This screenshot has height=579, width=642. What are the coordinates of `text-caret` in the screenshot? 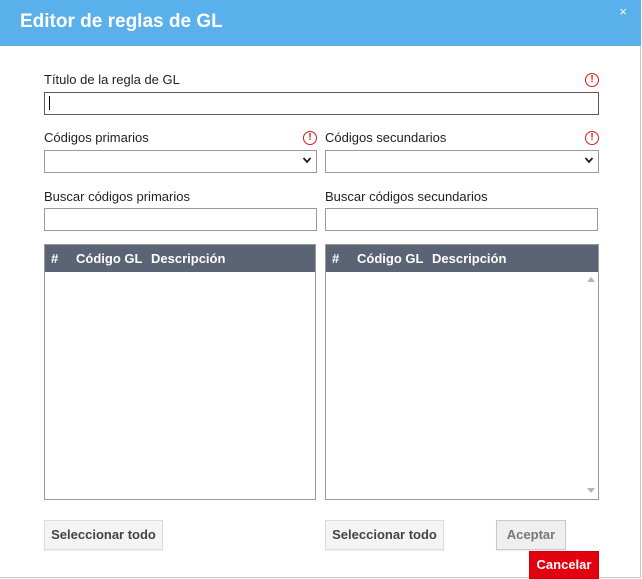 It's located at (49, 103).